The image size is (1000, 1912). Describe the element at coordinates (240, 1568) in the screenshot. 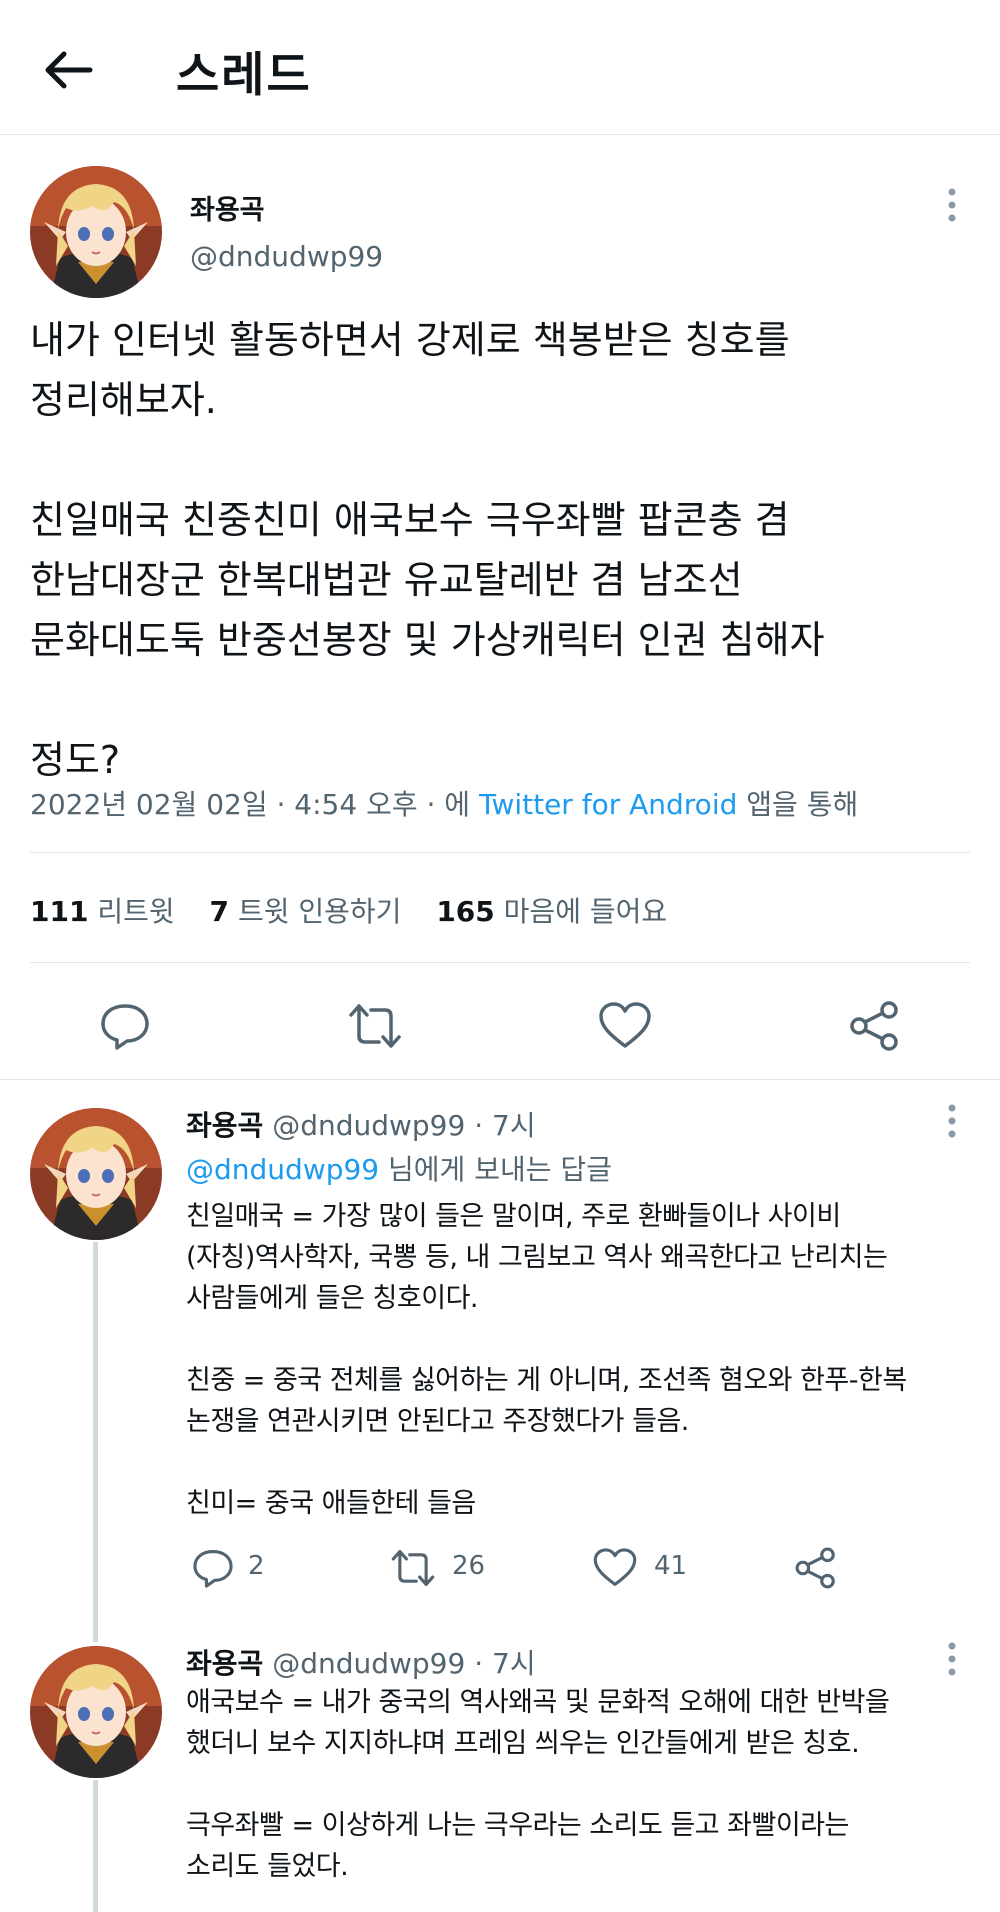

I see `reply-comment-button: 2` at that location.